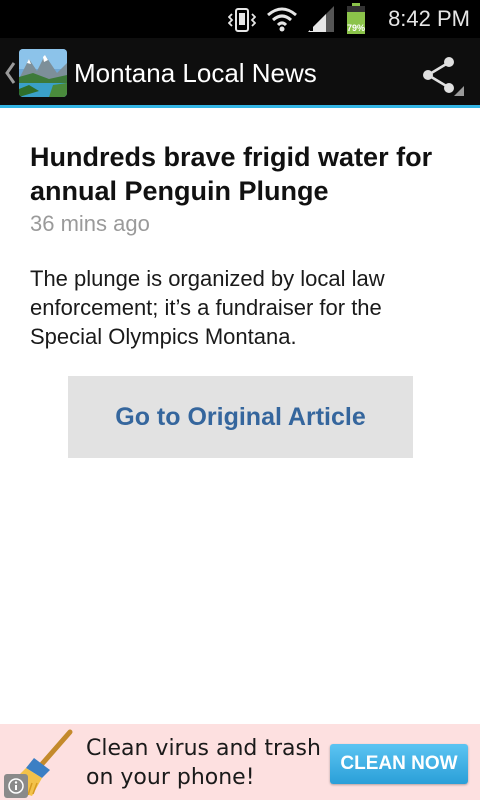  What do you see at coordinates (203, 748) in the screenshot?
I see `ad-text-line-1: Clean virus and trash` at bounding box center [203, 748].